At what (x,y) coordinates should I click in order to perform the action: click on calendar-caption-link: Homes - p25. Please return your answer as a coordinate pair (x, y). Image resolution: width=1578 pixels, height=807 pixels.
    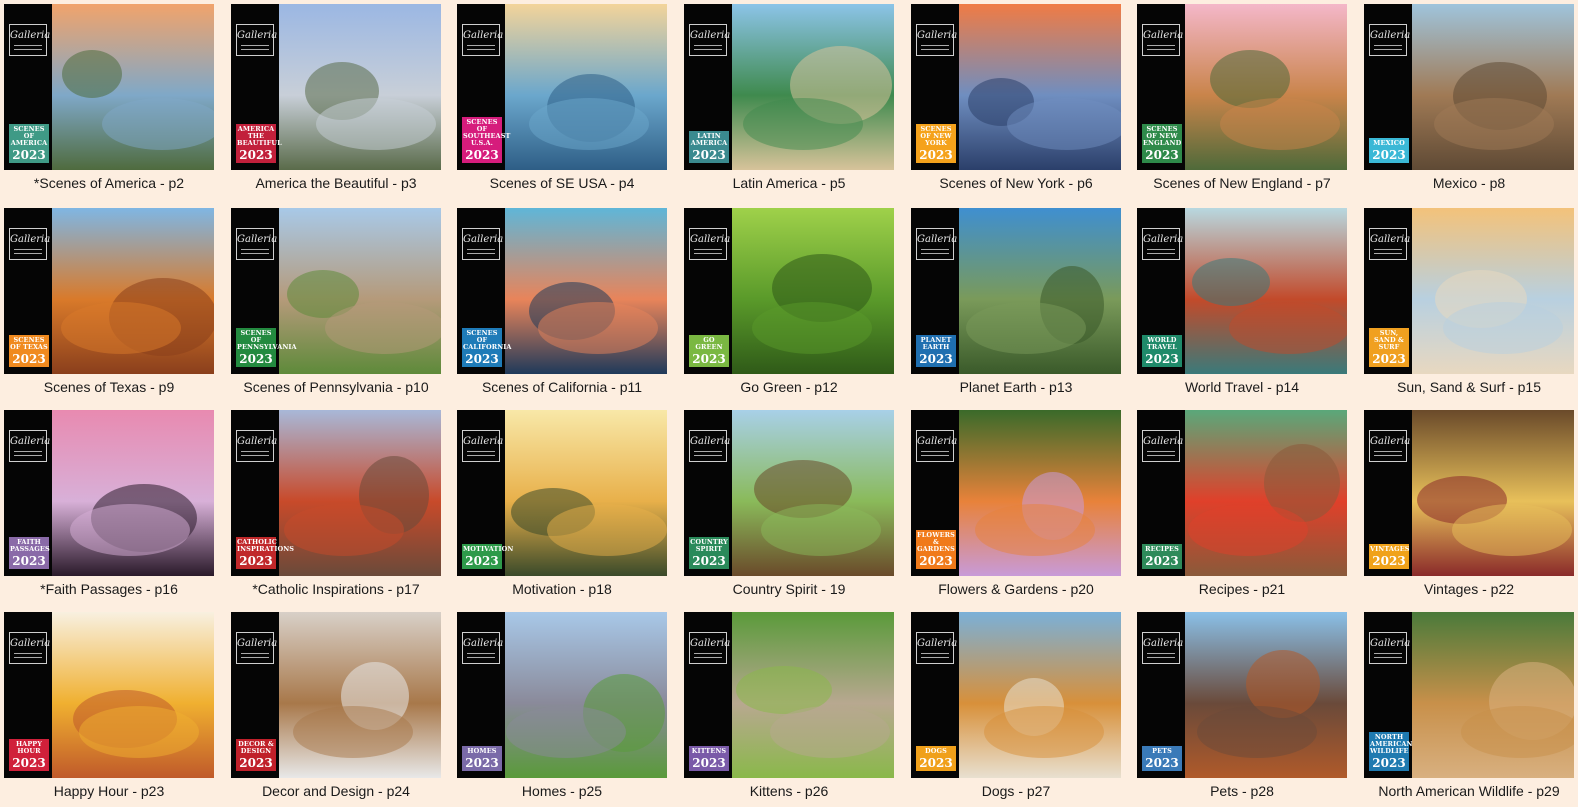
    Looking at the image, I should click on (562, 791).